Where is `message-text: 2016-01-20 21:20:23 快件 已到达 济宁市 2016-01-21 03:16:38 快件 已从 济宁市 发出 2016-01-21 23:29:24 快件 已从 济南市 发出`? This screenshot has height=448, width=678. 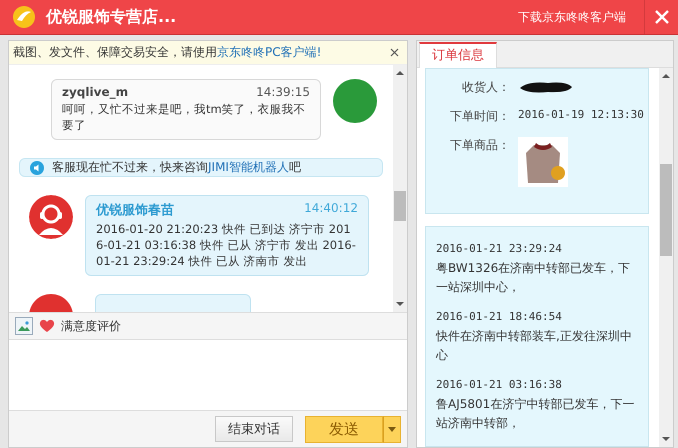
message-text: 2016-01-20 21:20:23 快件 已到达 济宁市 2016-01-21 03:16:38 快件 已从 济宁市 发出 2016-01-21 23:29:24 快件 已从 济南市 发出 is located at coordinates (226, 245).